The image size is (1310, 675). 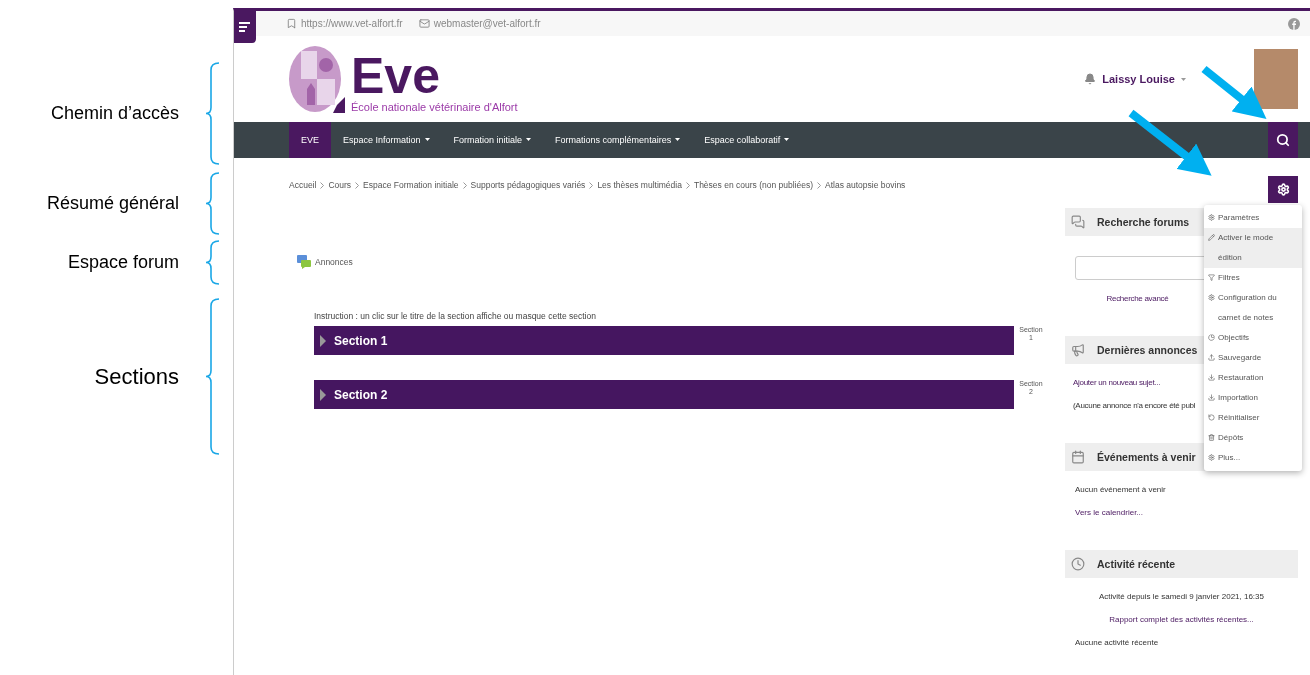 What do you see at coordinates (361, 340) in the screenshot?
I see `section-title: Section 1` at bounding box center [361, 340].